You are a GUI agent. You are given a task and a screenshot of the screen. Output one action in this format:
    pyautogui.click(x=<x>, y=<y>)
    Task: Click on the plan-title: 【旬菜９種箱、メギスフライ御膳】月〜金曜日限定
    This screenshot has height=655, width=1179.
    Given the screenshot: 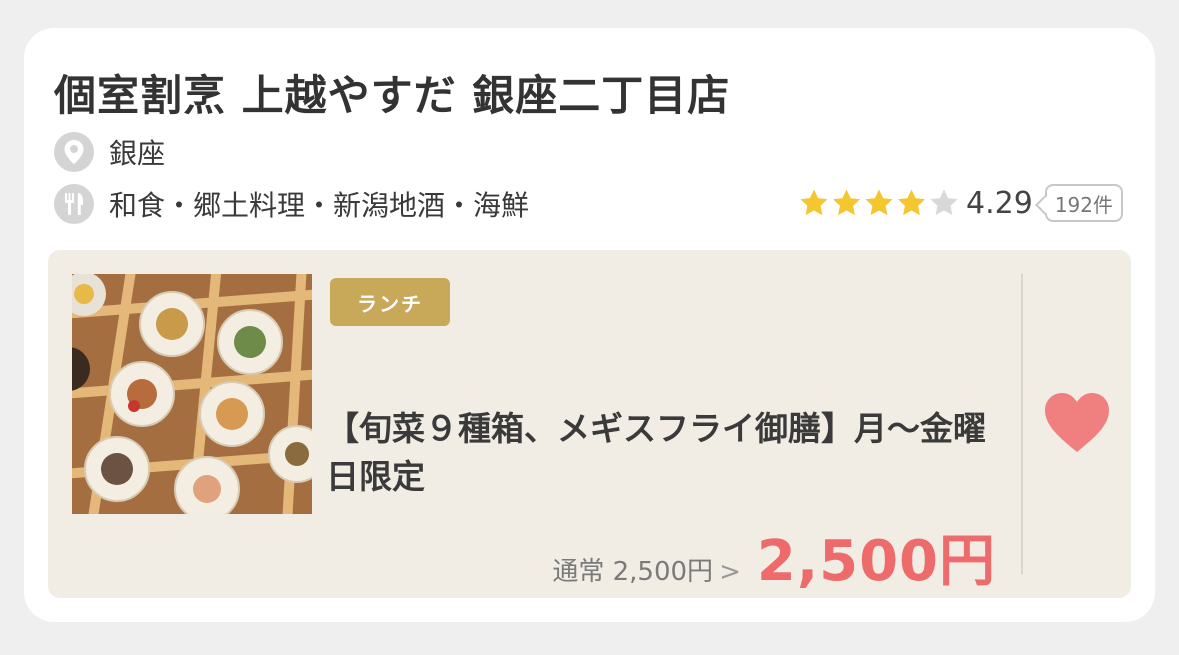 What is the action you would take?
    pyautogui.click(x=671, y=453)
    